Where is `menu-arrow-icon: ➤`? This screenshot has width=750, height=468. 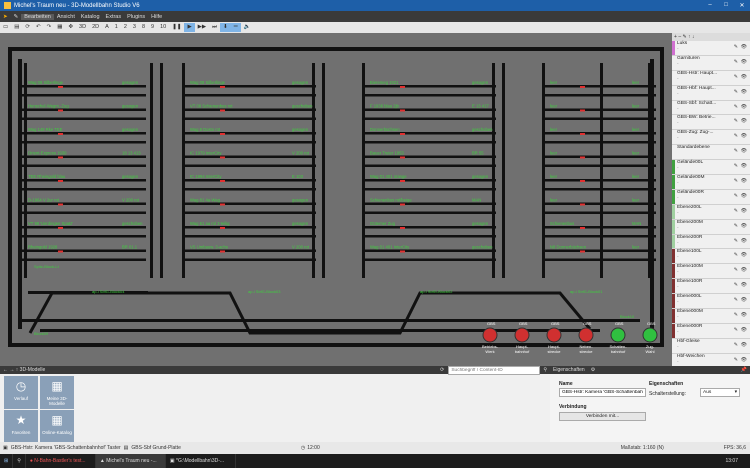 menu-arrow-icon: ➤ is located at coordinates (5, 17).